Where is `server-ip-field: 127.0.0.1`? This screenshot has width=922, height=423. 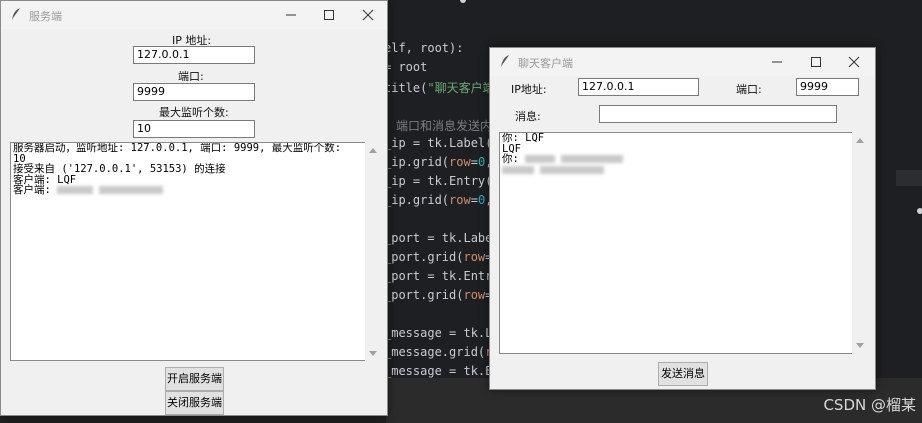
server-ip-field: 127.0.0.1 is located at coordinates (194, 55).